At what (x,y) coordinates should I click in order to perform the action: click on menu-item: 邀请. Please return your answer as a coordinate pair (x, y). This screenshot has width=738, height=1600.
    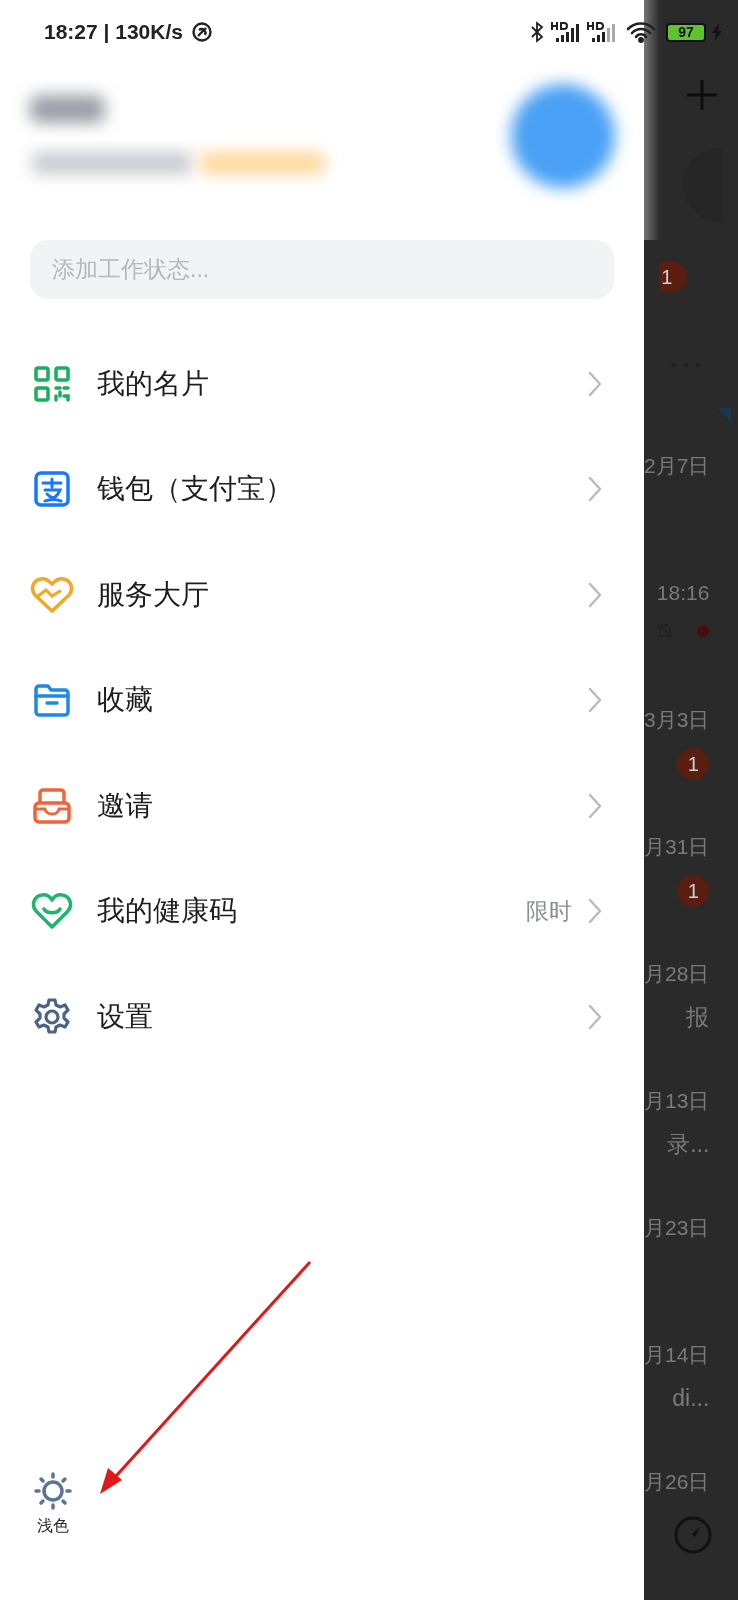
    Looking at the image, I should click on (322, 806).